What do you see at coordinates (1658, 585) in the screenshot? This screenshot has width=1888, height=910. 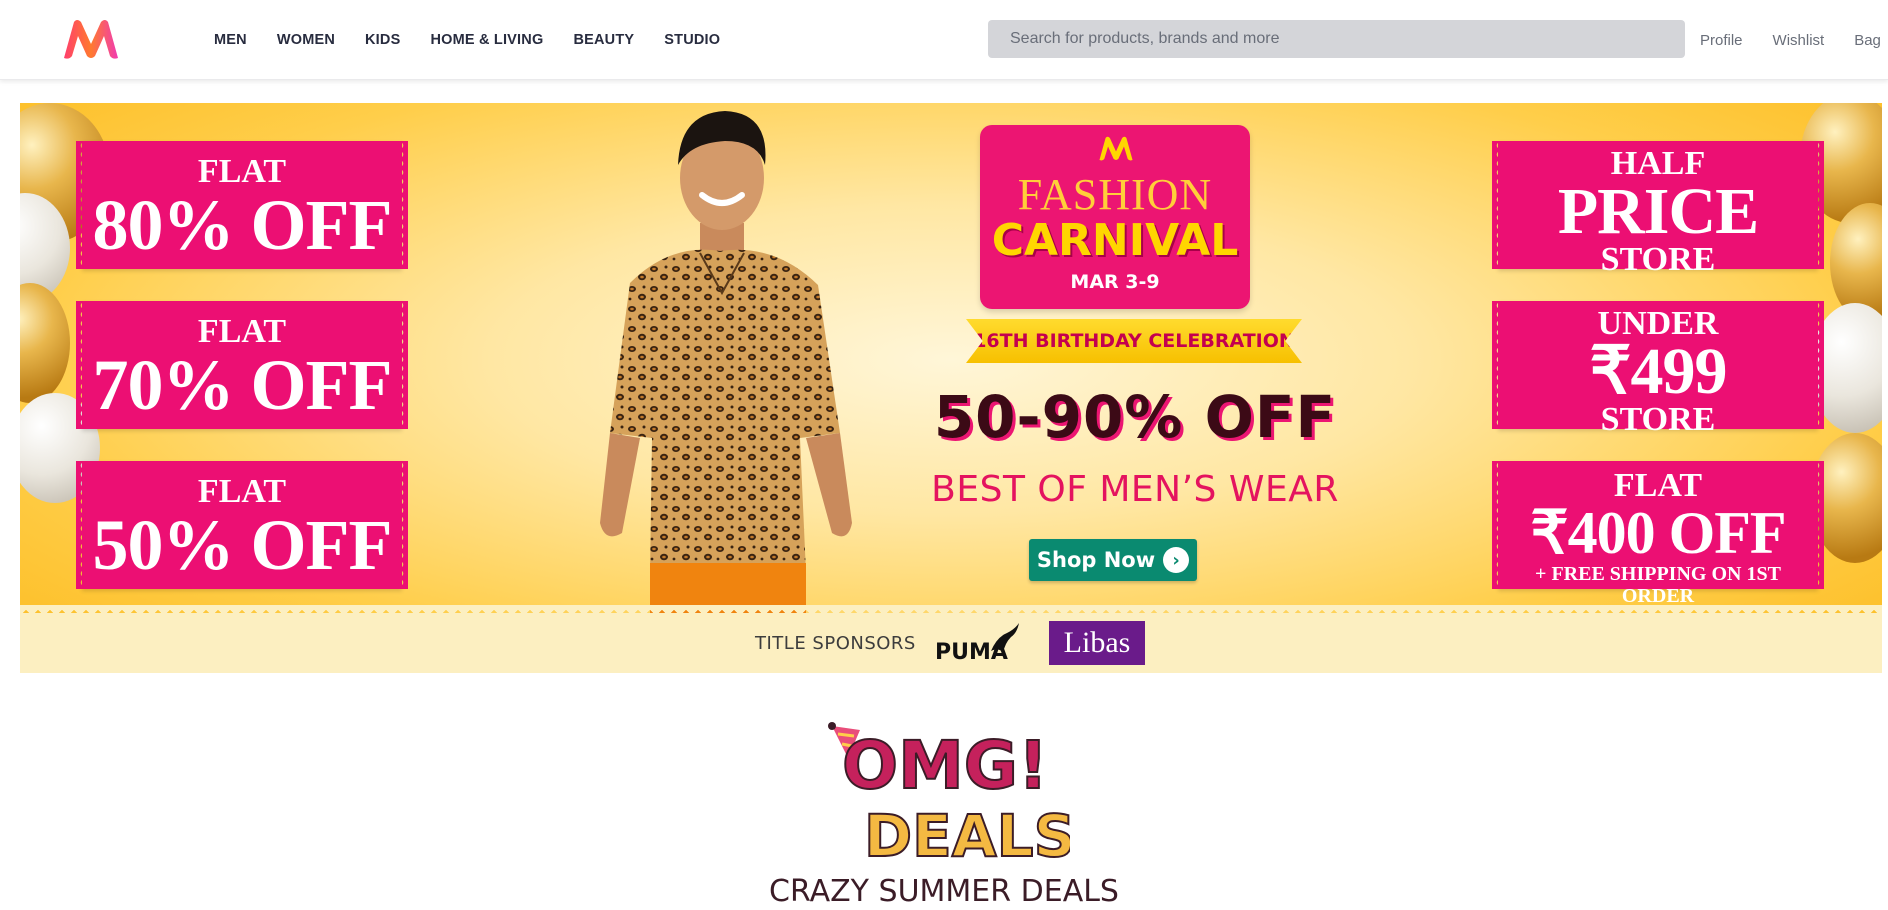 I see `offer-tile-bottom: + FREE SHIPPING ON 1ST ORDER` at bounding box center [1658, 585].